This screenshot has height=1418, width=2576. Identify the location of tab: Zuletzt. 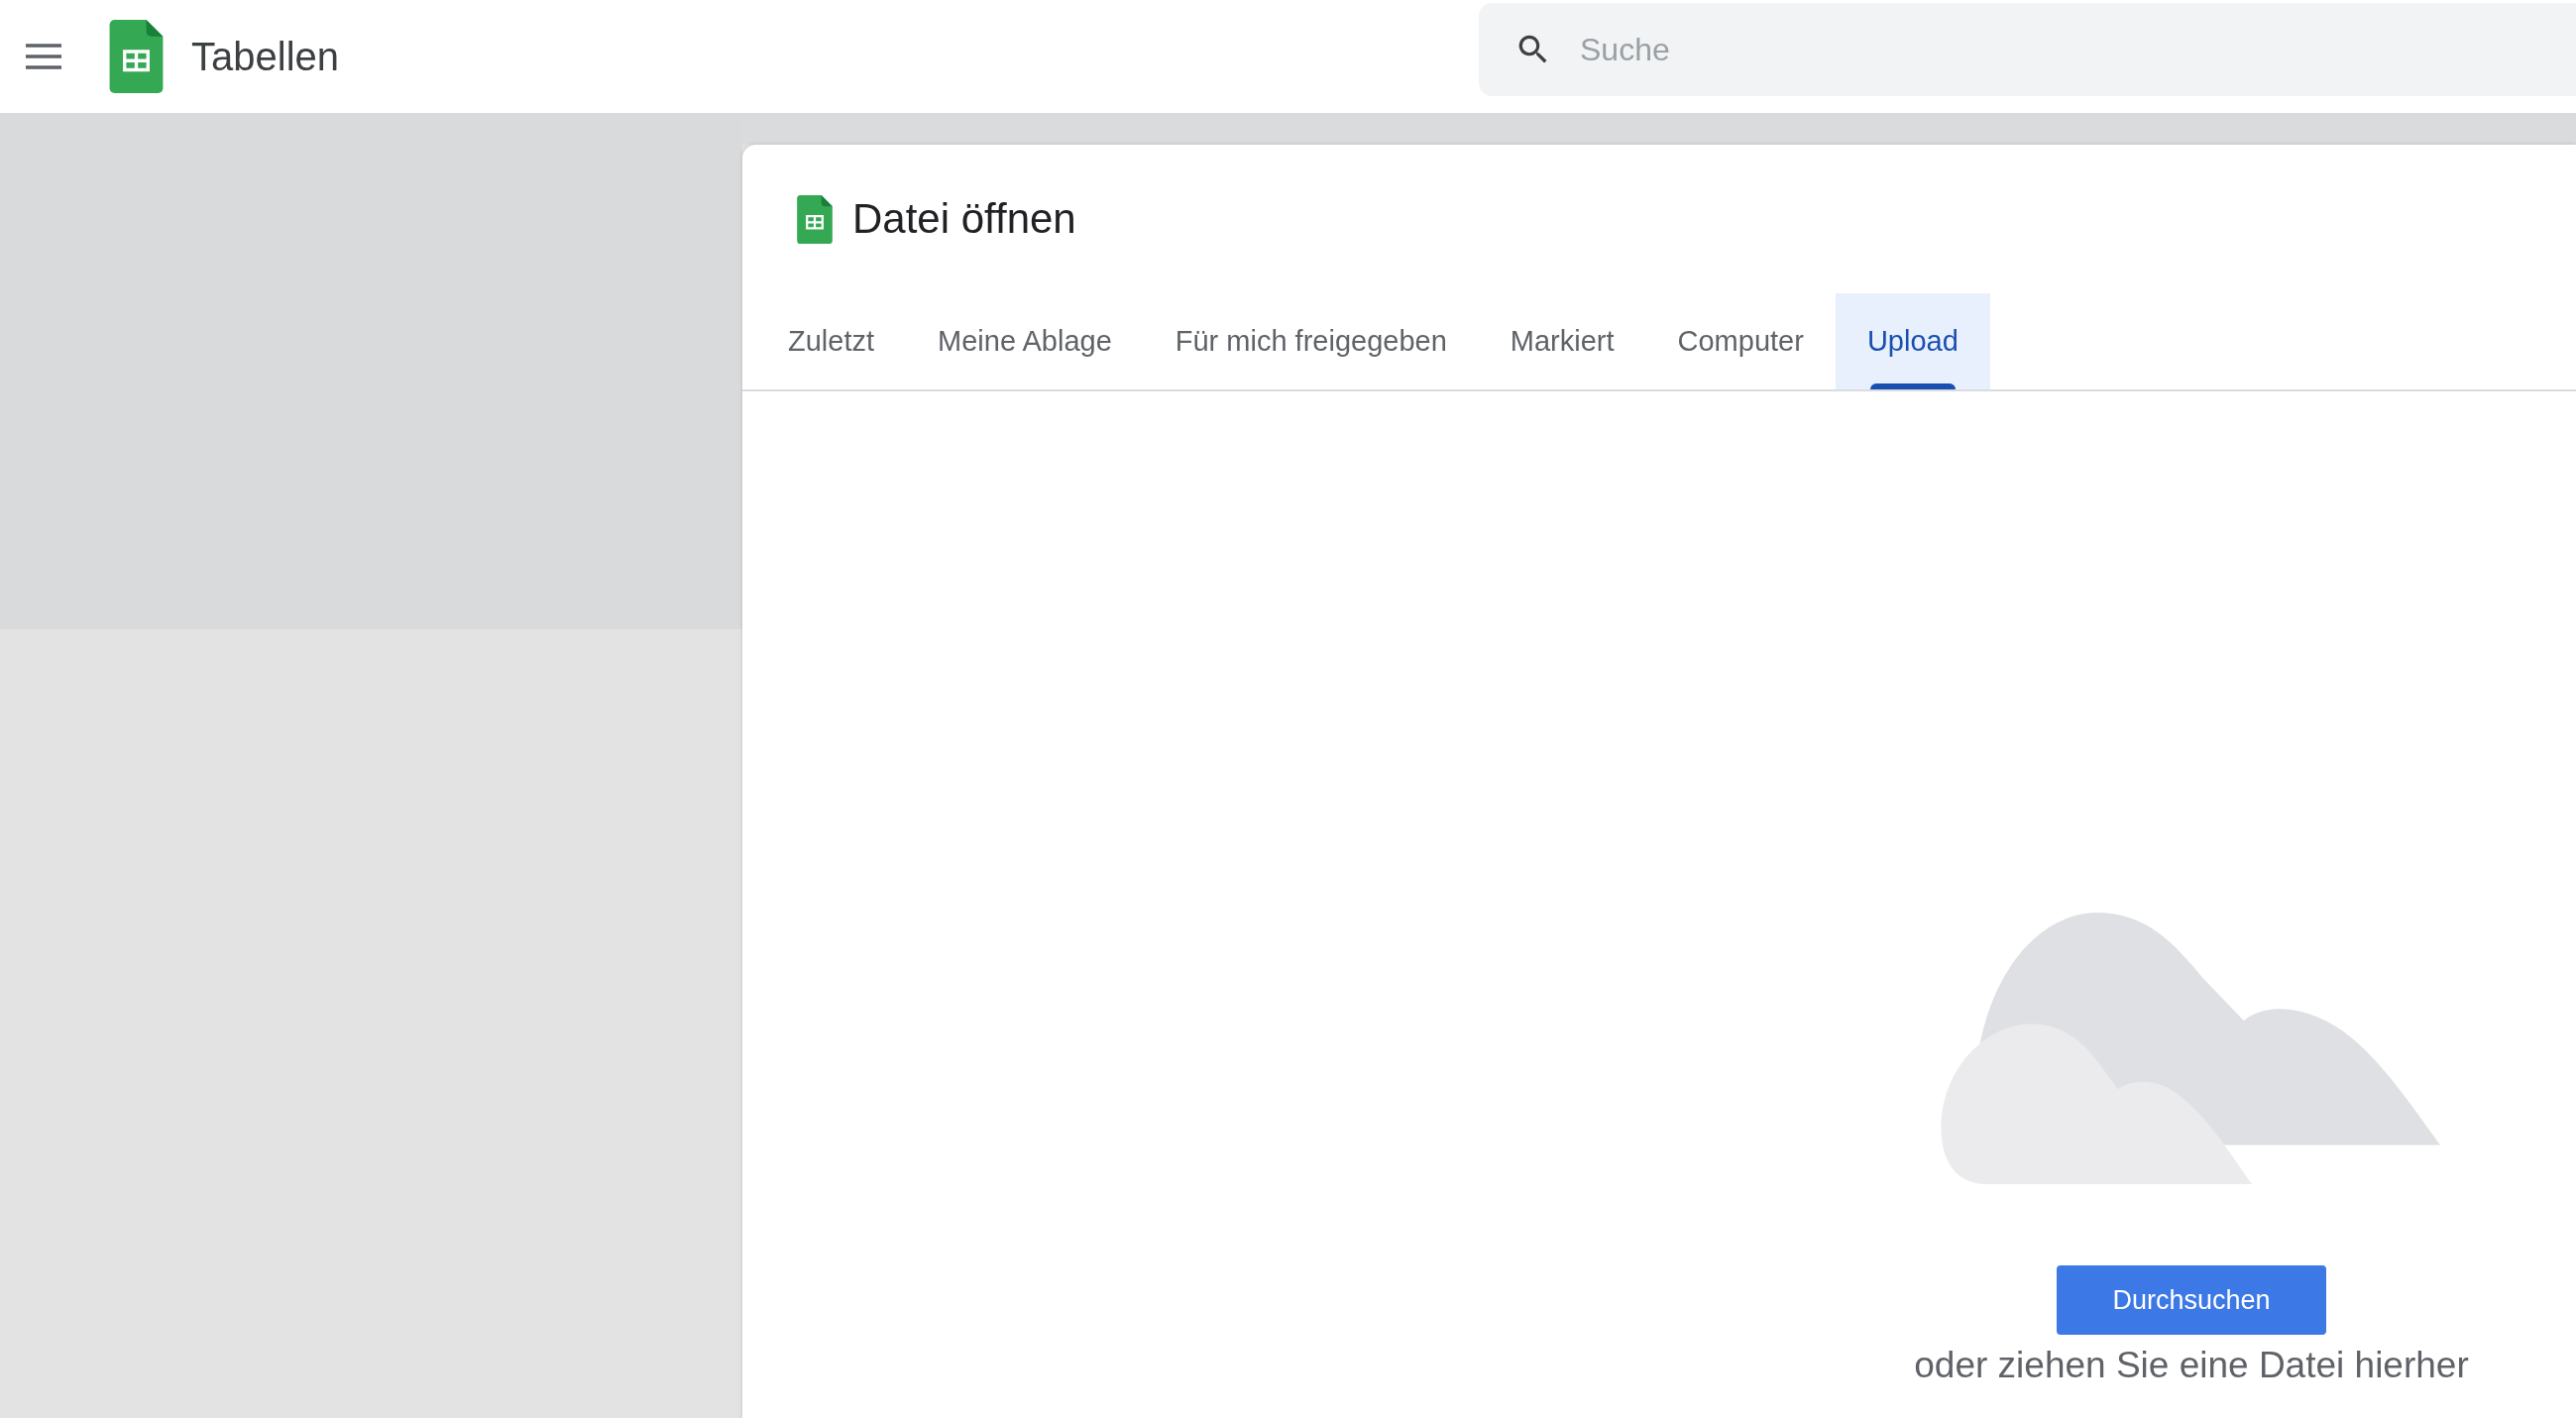
(831, 341).